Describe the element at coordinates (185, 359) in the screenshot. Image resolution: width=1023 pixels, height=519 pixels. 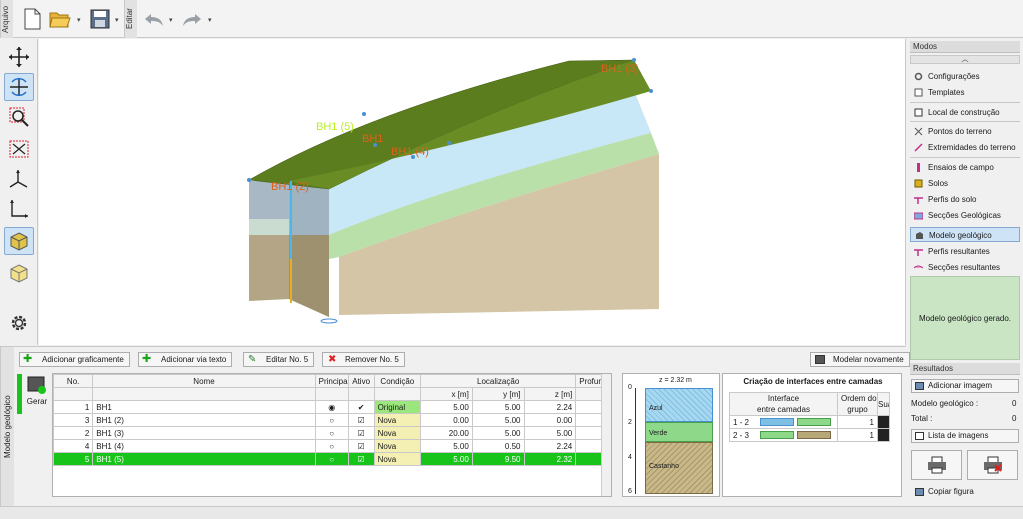
I see `add-via-text-button: ✚ Adicionar via texto` at that location.